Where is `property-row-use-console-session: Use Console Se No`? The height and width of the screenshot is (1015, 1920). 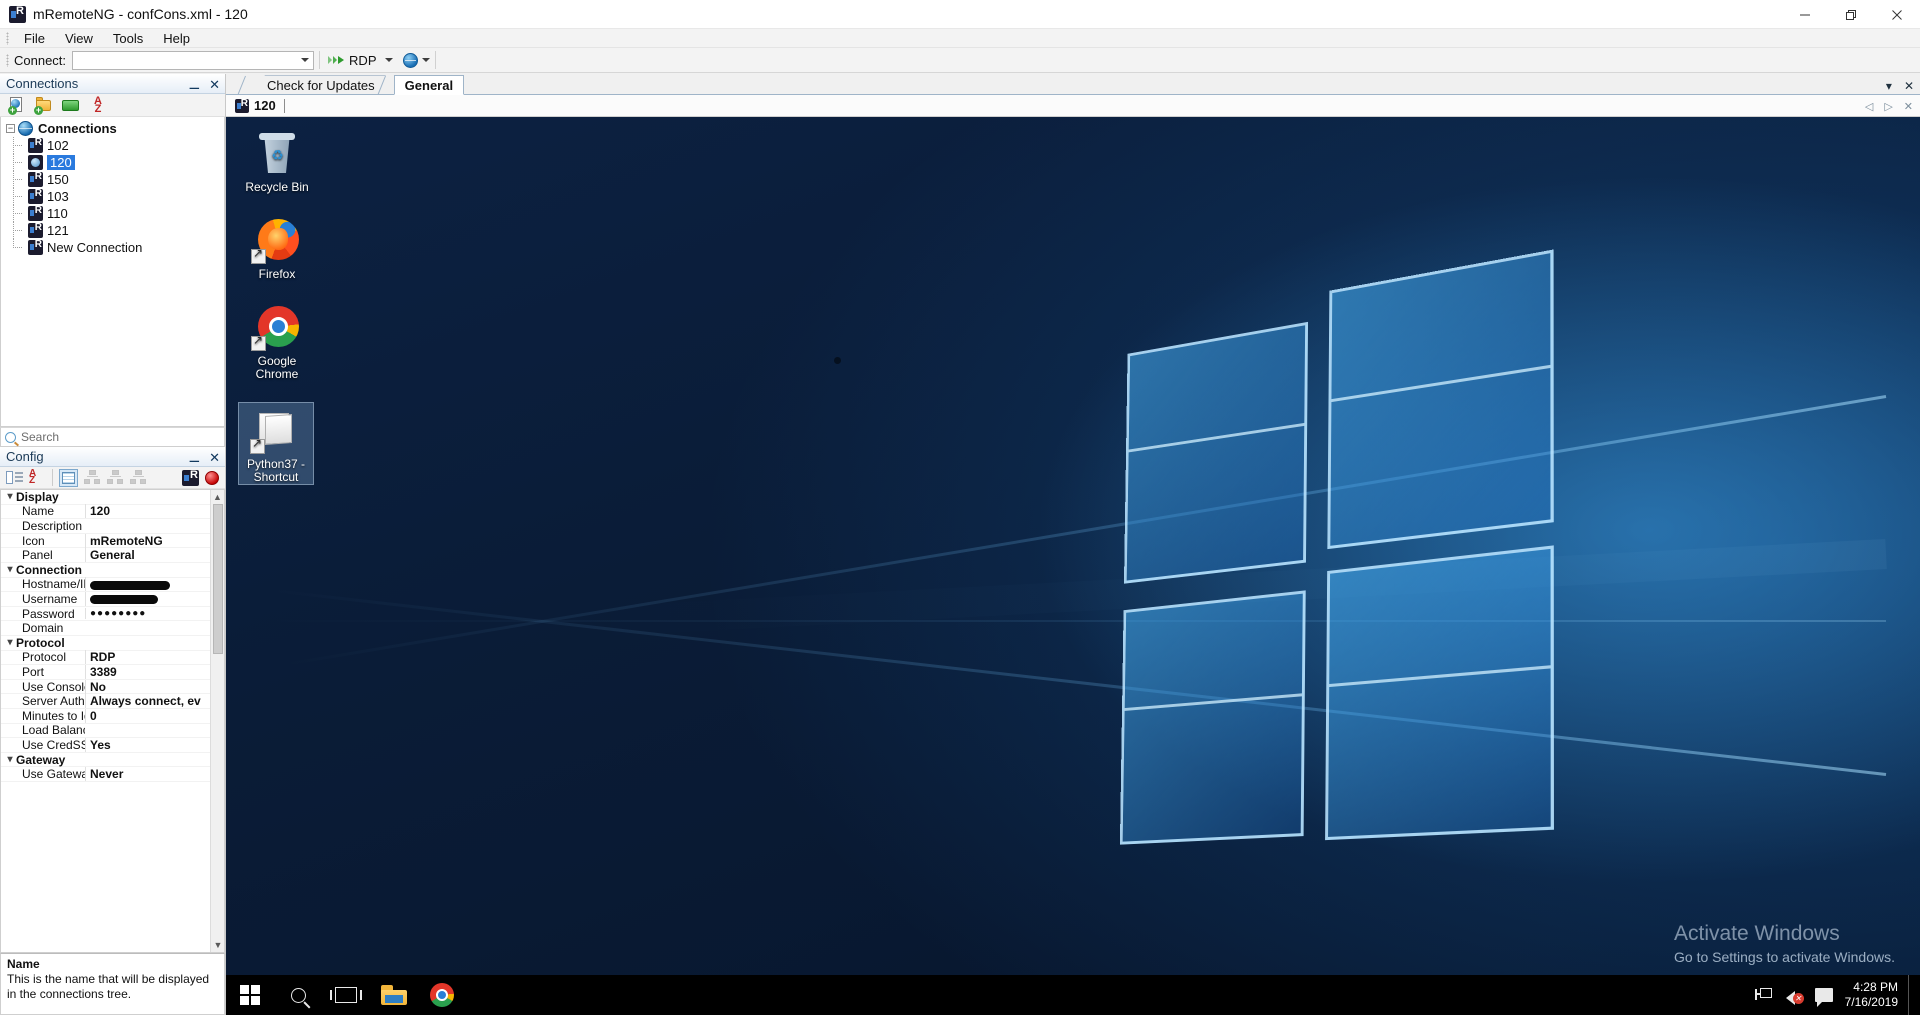
property-row-use-console-session: Use Console Se No is located at coordinates (112, 687).